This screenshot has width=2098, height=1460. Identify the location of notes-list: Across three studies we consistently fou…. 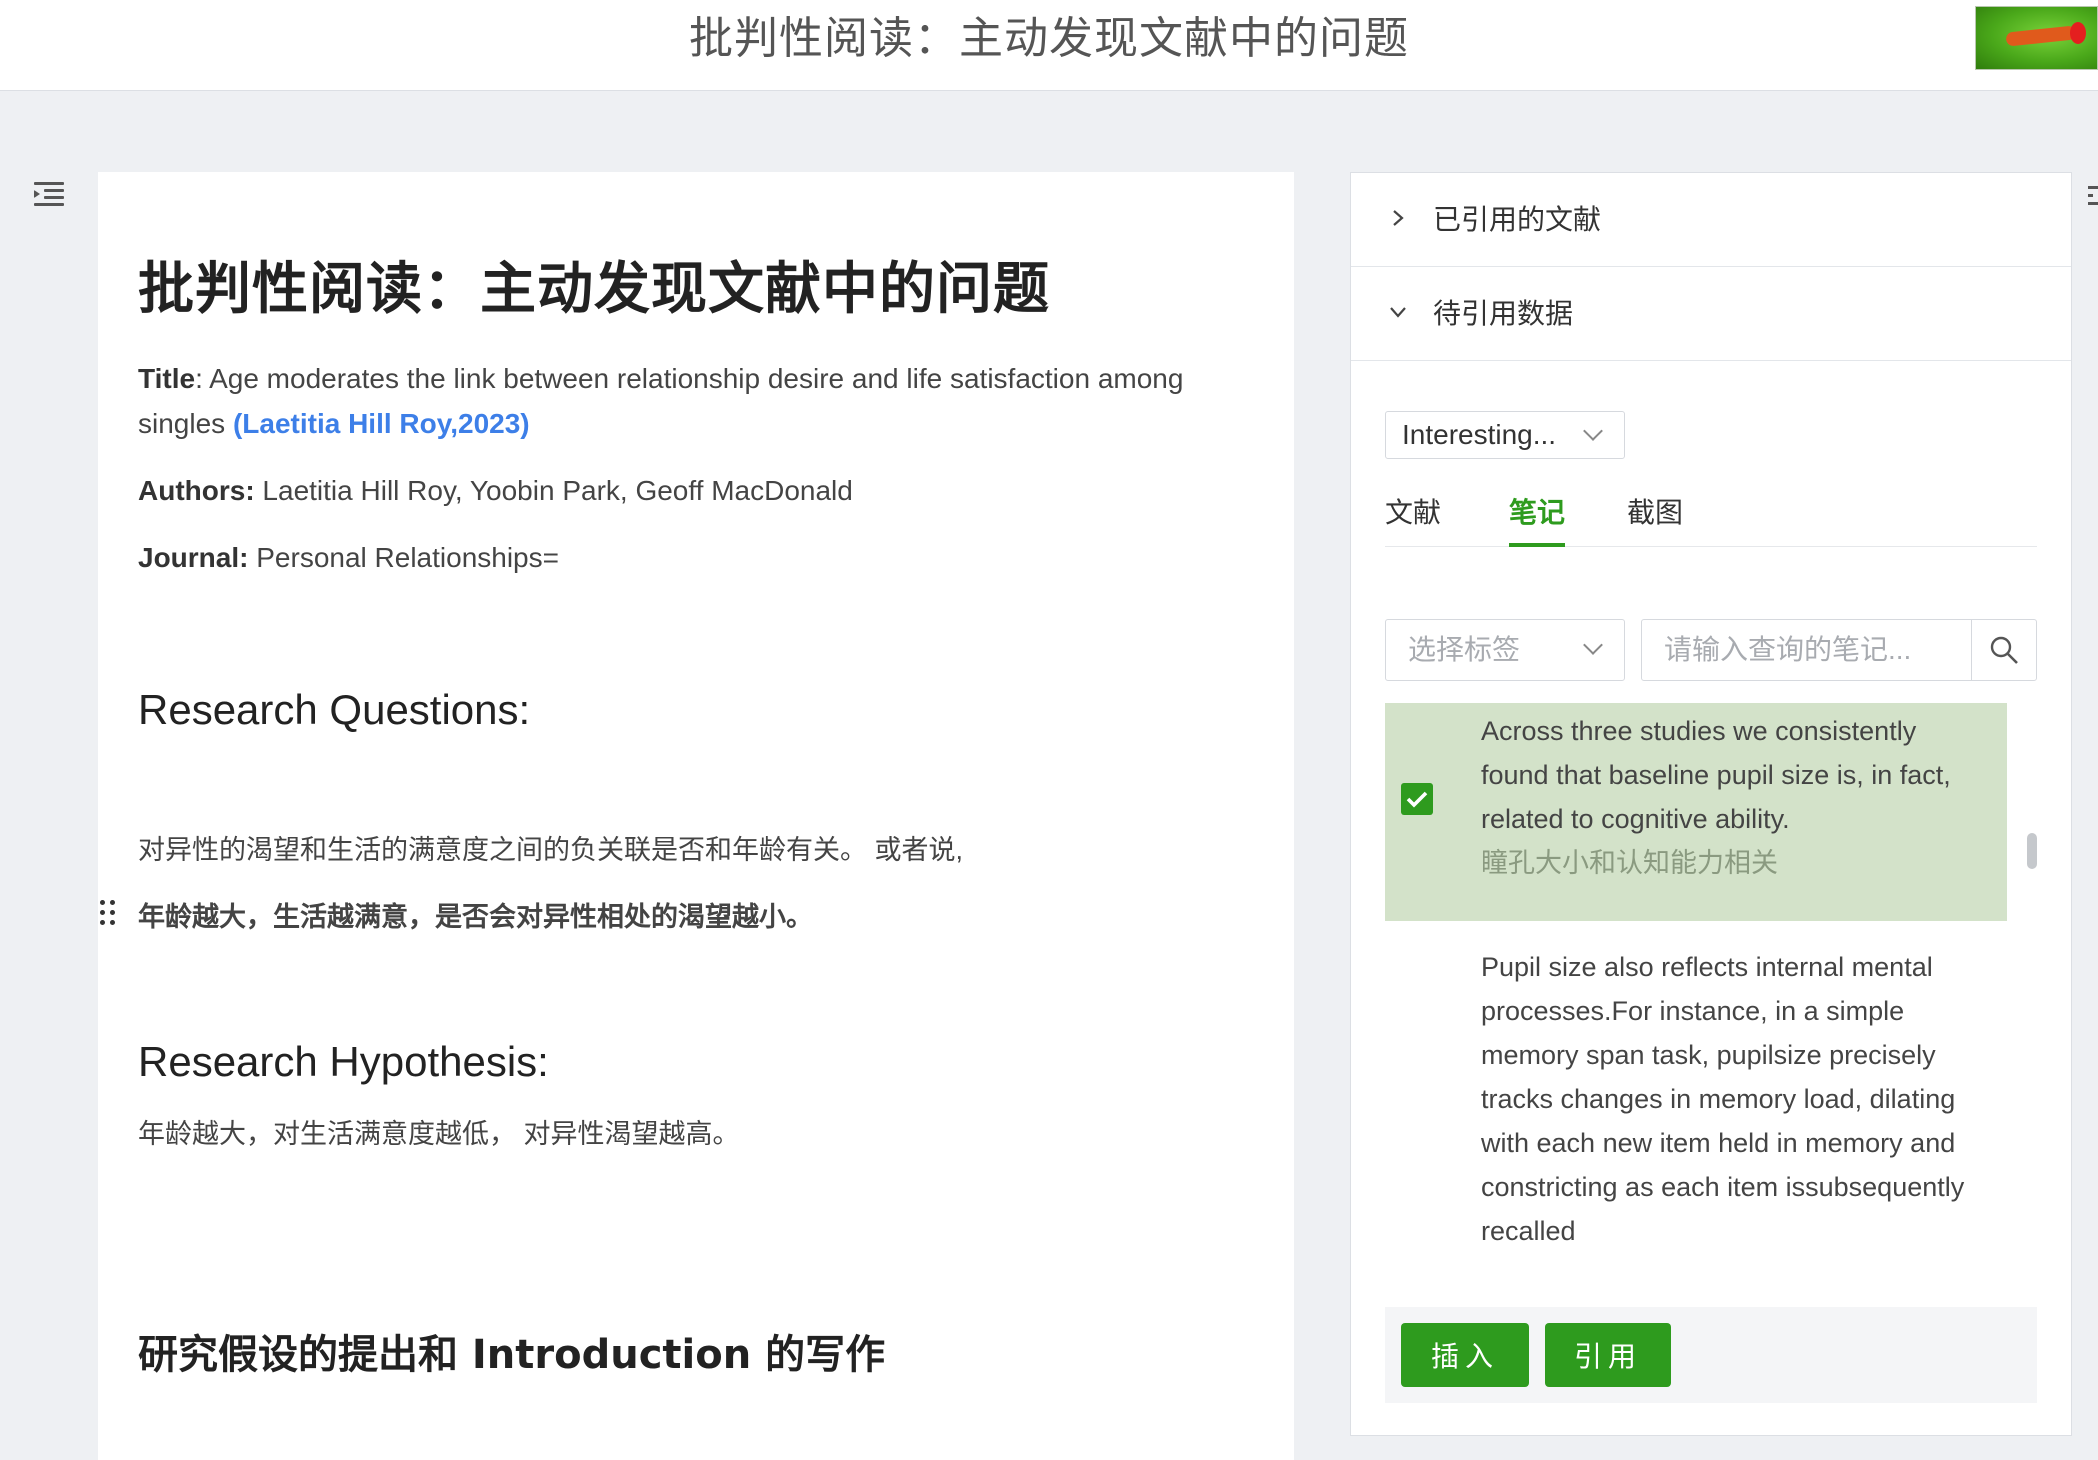
(1711, 983).